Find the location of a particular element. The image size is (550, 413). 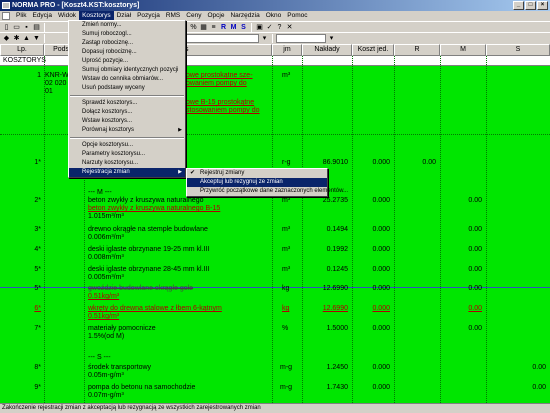

maximize-button: □ is located at coordinates (530, 5).